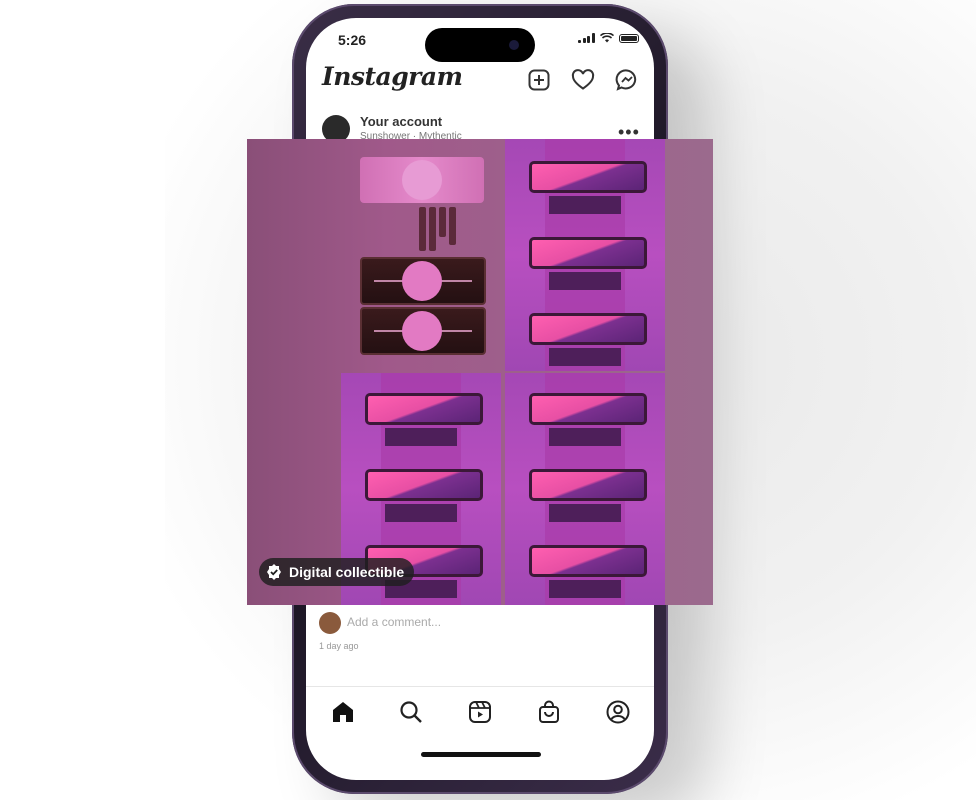 This screenshot has width=976, height=800. I want to click on reels-icon, so click(480, 712).